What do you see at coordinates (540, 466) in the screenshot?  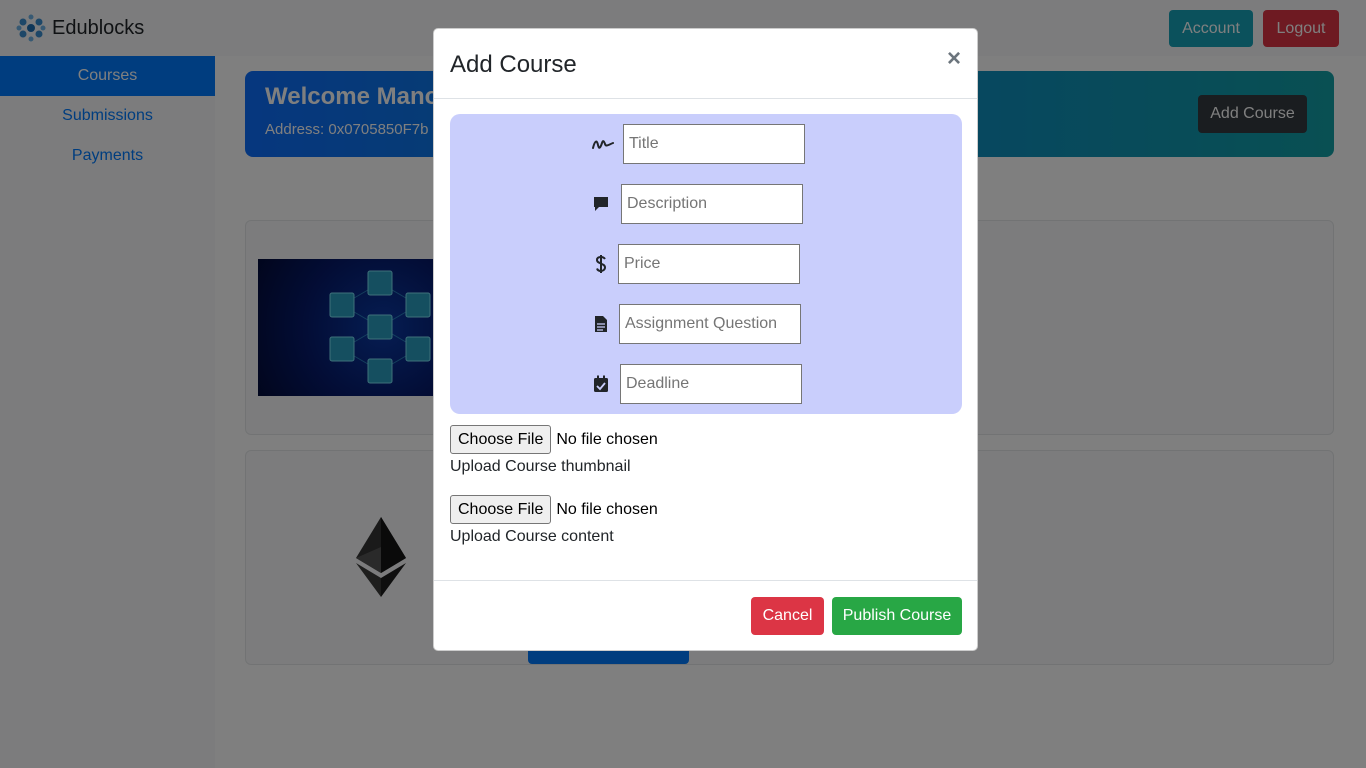 I see `thumbnail-upload-label: Upload Course thumbnail` at bounding box center [540, 466].